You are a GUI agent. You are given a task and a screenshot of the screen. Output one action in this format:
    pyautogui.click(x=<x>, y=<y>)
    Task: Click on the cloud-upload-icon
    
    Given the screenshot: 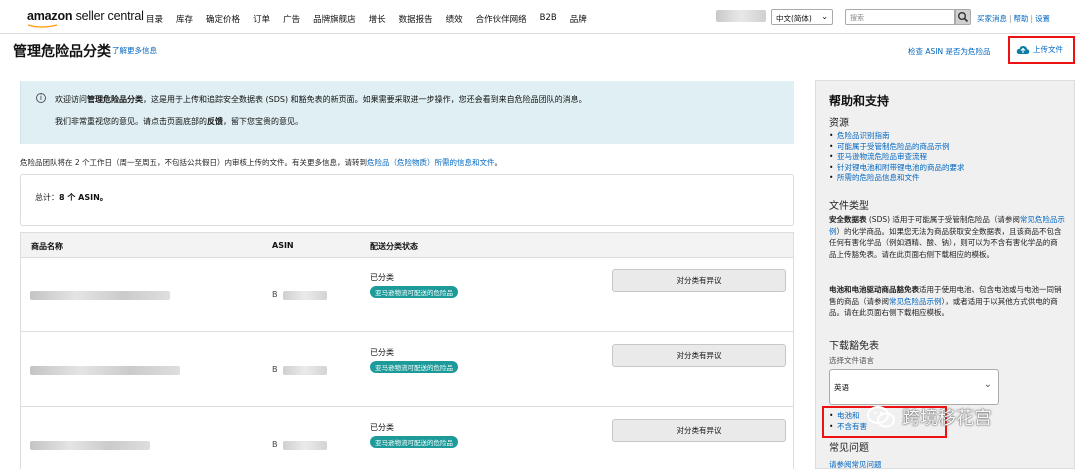 What is the action you would take?
    pyautogui.click(x=1023, y=49)
    